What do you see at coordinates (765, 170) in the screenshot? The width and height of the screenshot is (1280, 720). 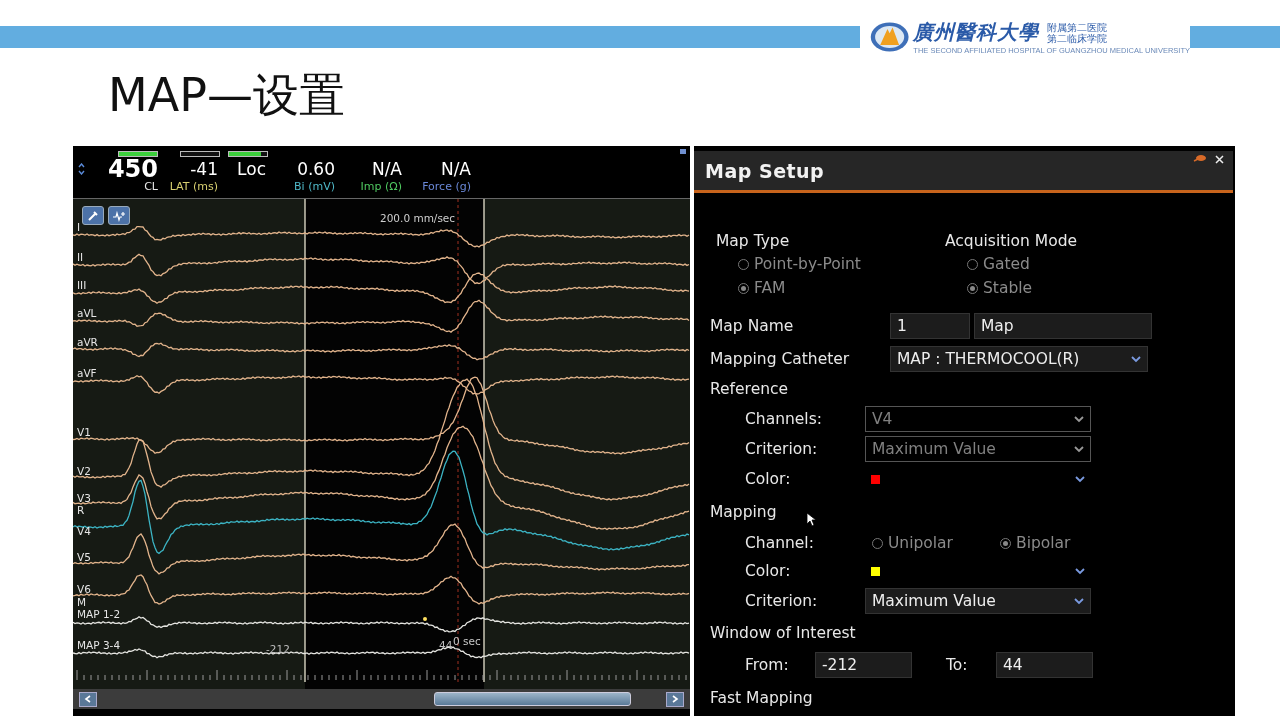 I see `dialog-title: Map Setup` at bounding box center [765, 170].